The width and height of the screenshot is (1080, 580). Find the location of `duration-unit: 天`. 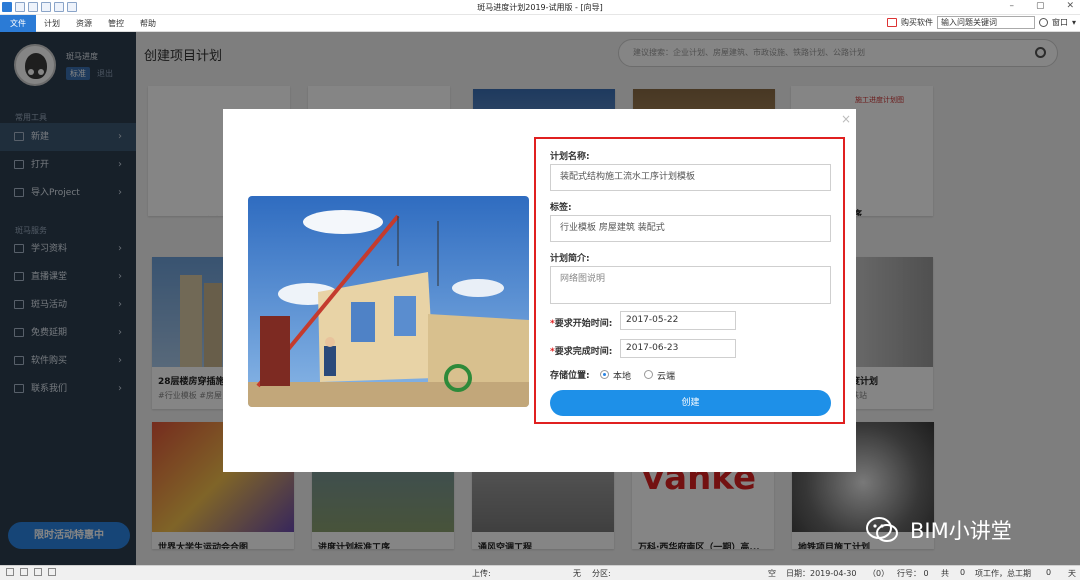

duration-unit: 天 is located at coordinates (1072, 573).